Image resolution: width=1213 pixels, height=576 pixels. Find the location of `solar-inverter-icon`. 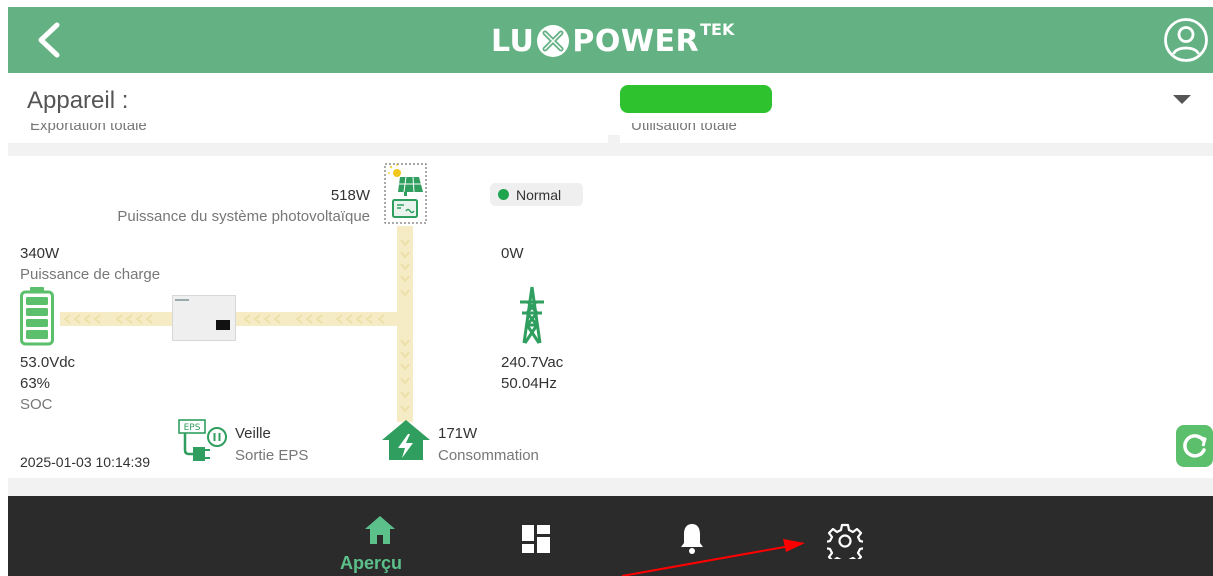

solar-inverter-icon is located at coordinates (405, 193).